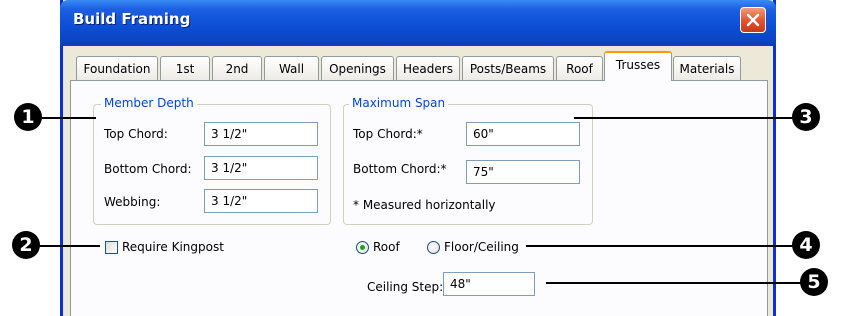  I want to click on md-bottom-chord-label: Bottom Chord:, so click(148, 169).